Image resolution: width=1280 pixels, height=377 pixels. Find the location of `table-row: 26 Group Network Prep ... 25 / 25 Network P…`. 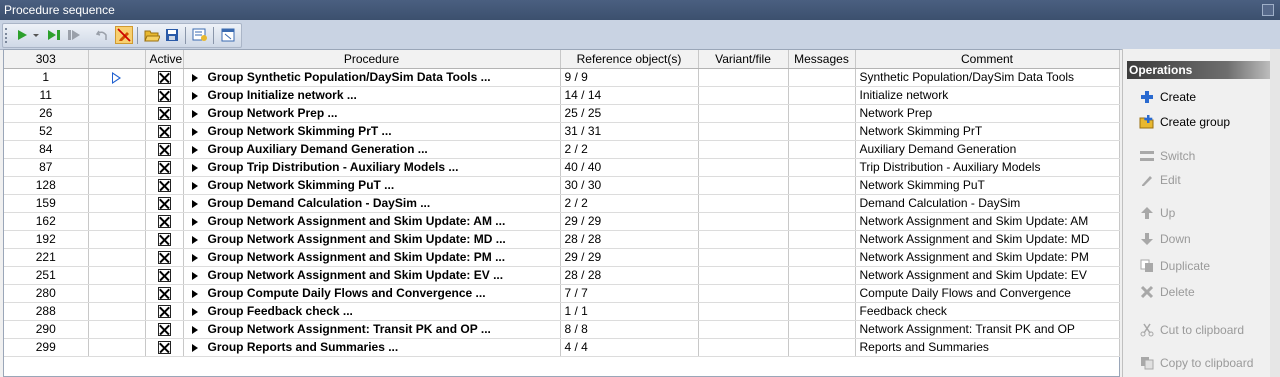

table-row: 26 Group Network Prep ... 25 / 25 Network P… is located at coordinates (562, 113).